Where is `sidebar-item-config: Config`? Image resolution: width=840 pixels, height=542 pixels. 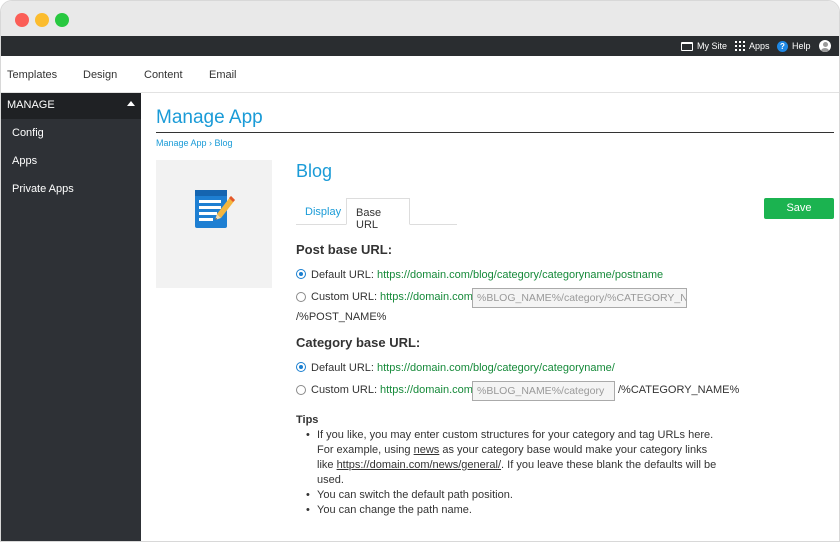
sidebar-item-config: Config is located at coordinates (28, 133).